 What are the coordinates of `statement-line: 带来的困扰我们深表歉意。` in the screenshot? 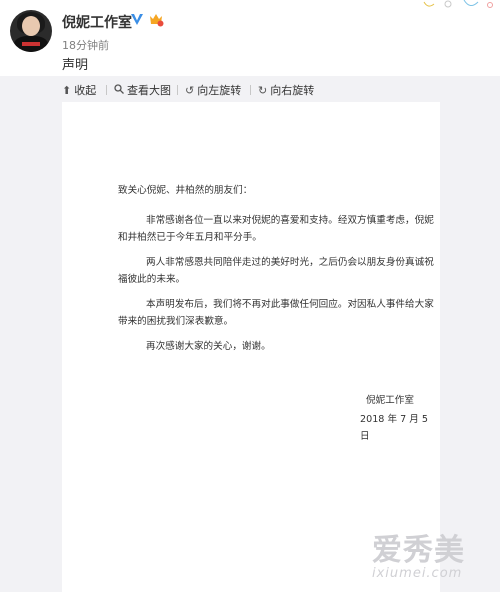 It's located at (176, 321).